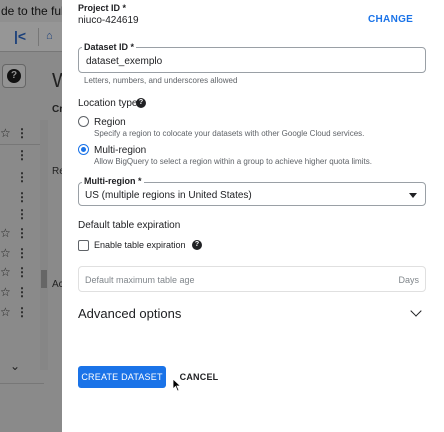 This screenshot has height=432, width=444. I want to click on collapse-panel-icon: |<, so click(20, 36).